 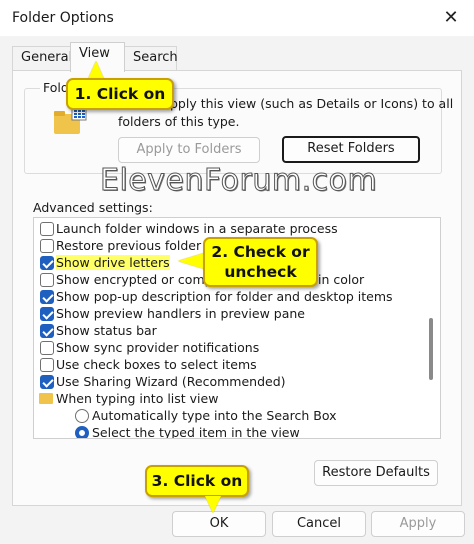 I want to click on folder-icon, so click(x=46, y=398).